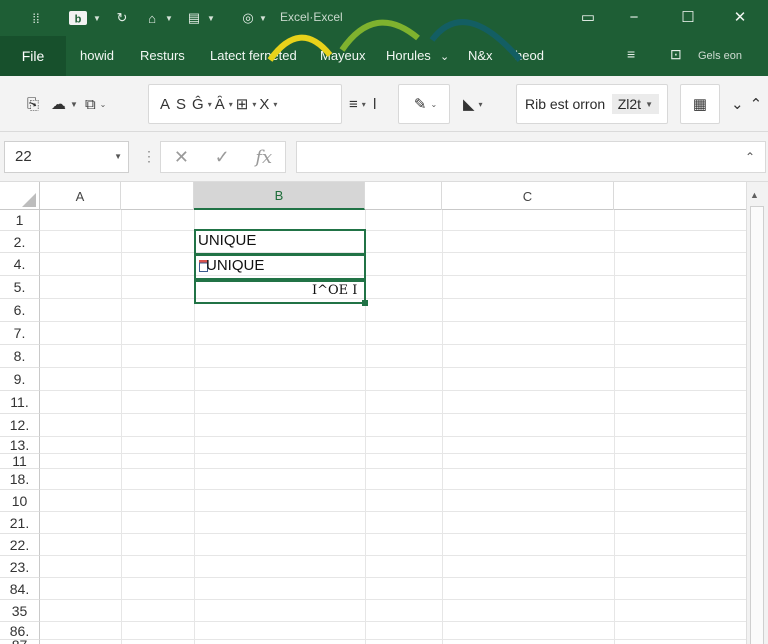  I want to click on column-header-b: B, so click(279, 196).